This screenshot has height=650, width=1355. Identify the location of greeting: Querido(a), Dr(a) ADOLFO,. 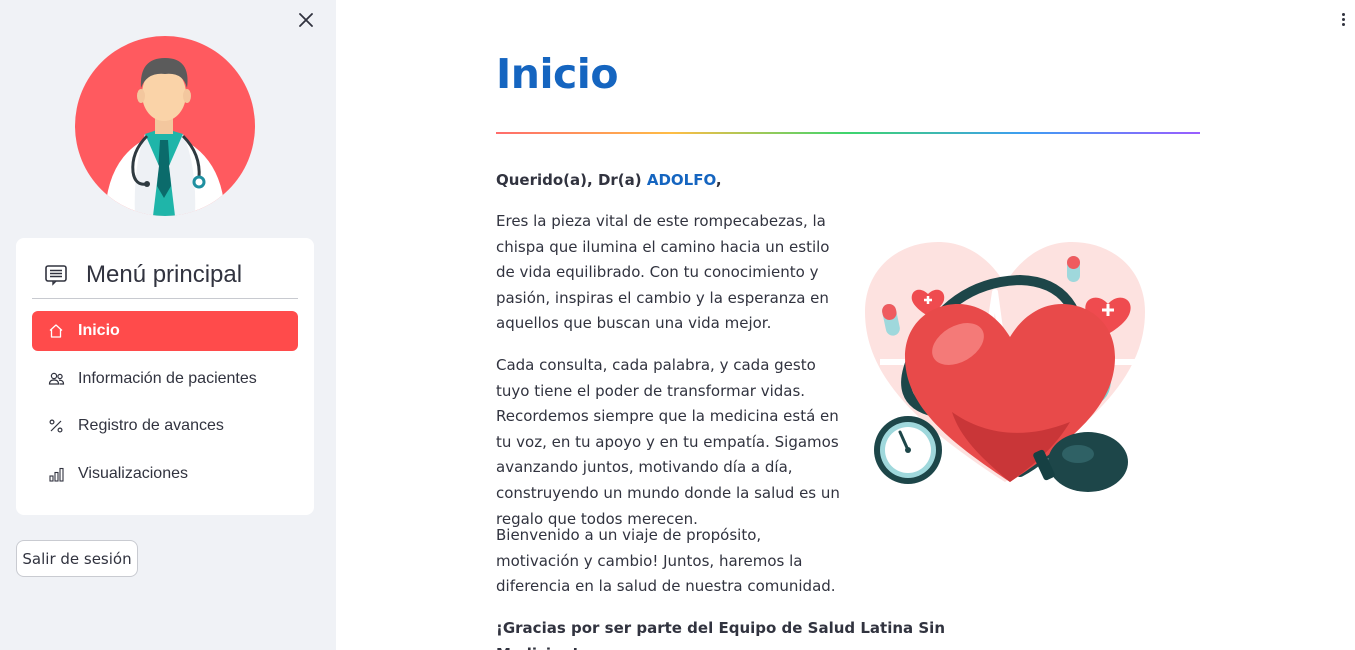
(696, 181).